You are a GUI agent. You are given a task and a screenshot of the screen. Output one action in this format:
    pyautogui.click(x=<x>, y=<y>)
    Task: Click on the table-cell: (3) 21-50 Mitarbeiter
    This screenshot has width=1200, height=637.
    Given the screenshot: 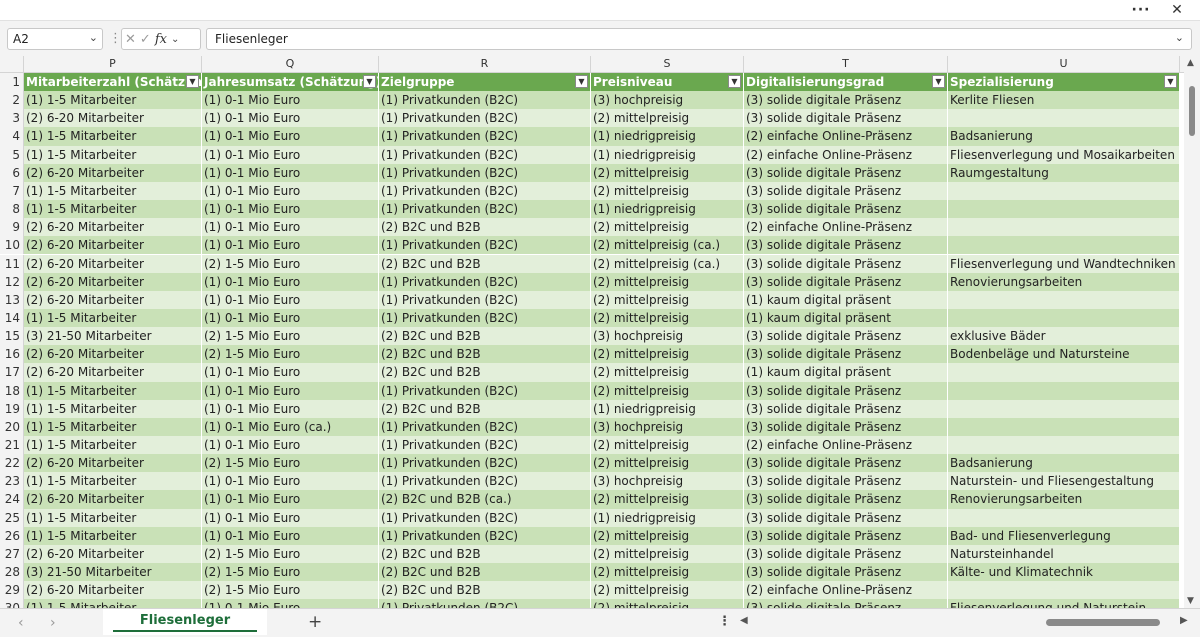 What is the action you would take?
    pyautogui.click(x=113, y=336)
    